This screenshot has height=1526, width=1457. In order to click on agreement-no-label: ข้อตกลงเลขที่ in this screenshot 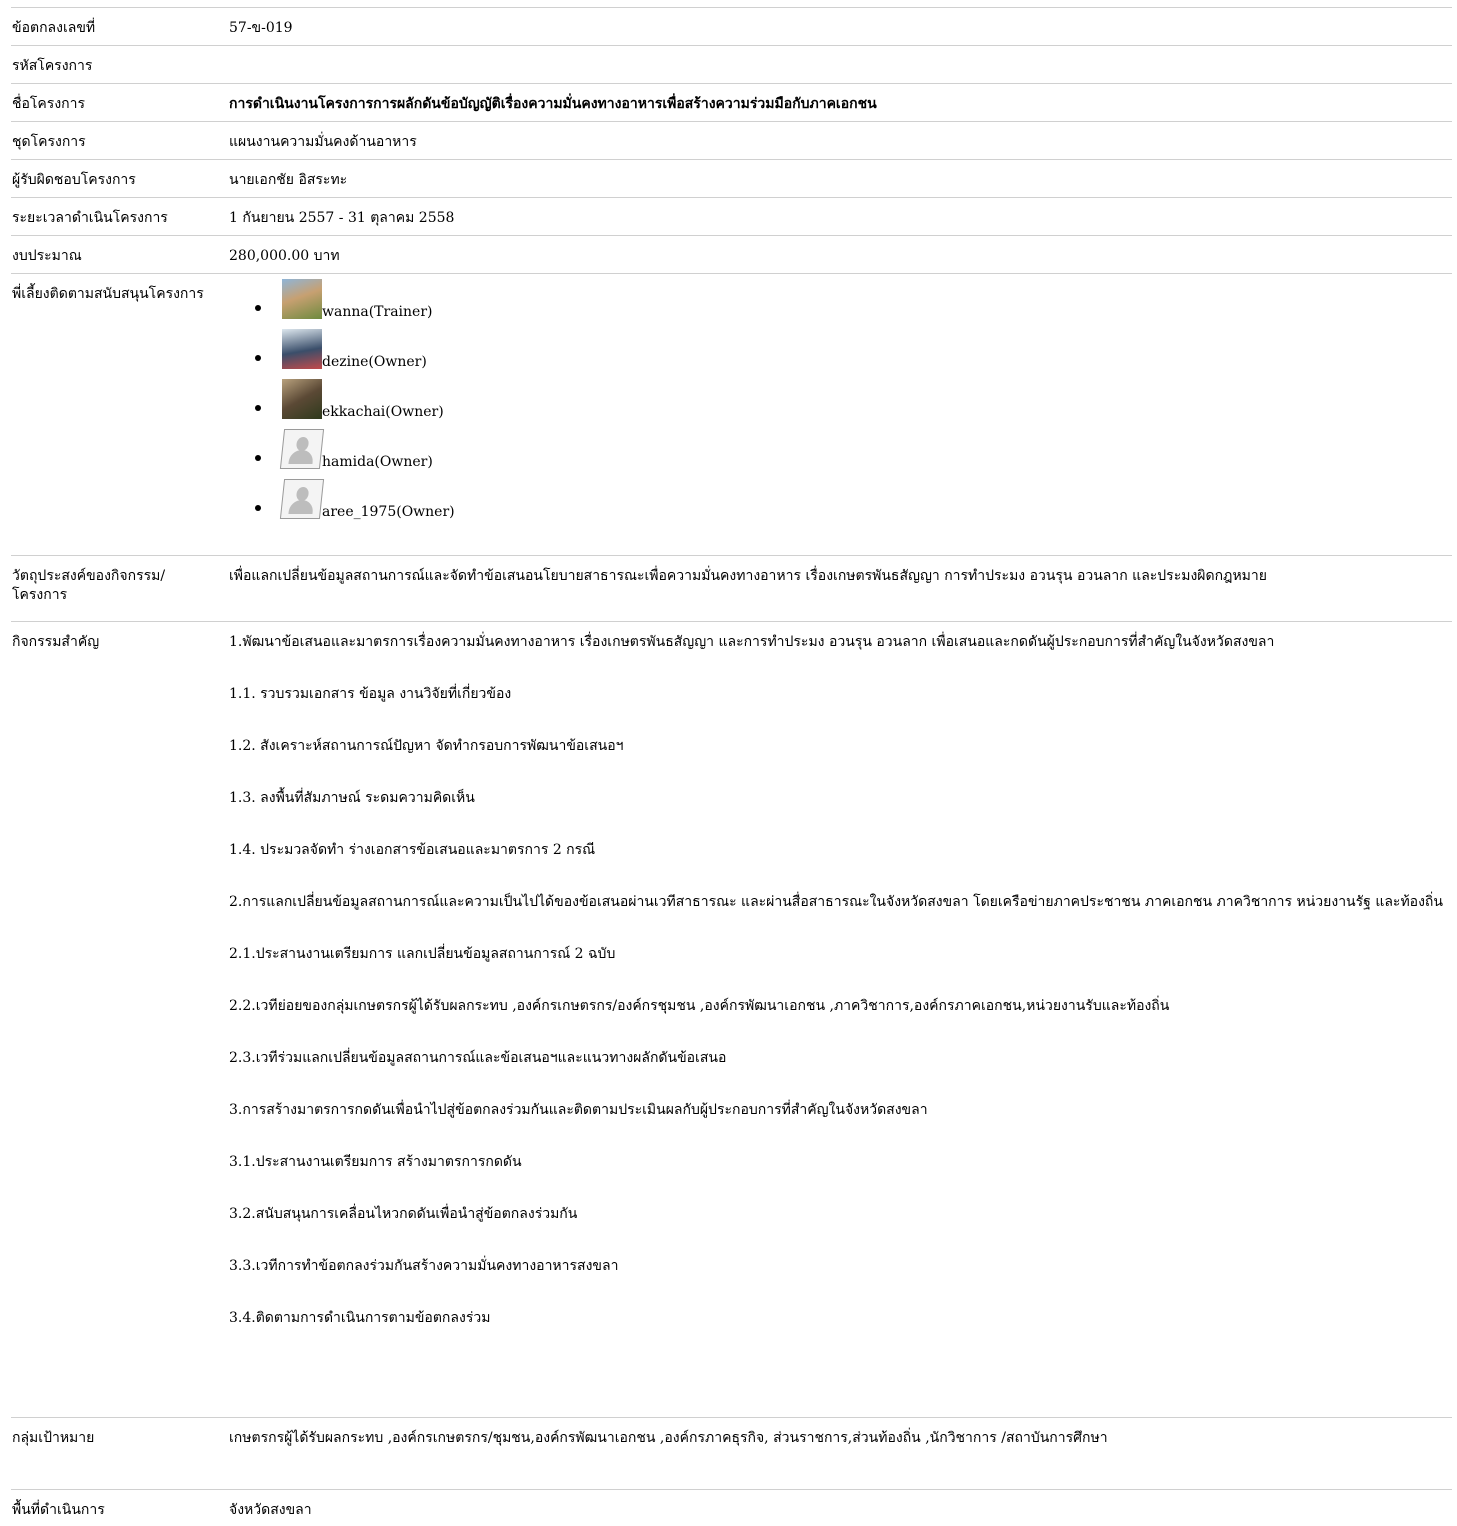, I will do `click(54, 28)`.